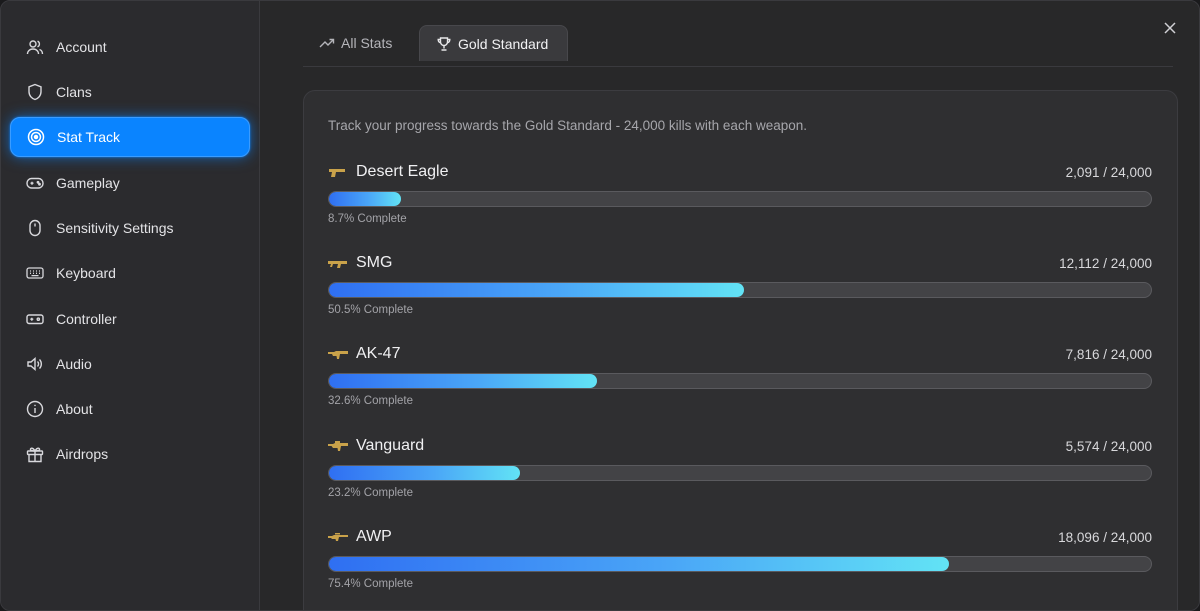  What do you see at coordinates (35, 364) in the screenshot?
I see `speaker-icon` at bounding box center [35, 364].